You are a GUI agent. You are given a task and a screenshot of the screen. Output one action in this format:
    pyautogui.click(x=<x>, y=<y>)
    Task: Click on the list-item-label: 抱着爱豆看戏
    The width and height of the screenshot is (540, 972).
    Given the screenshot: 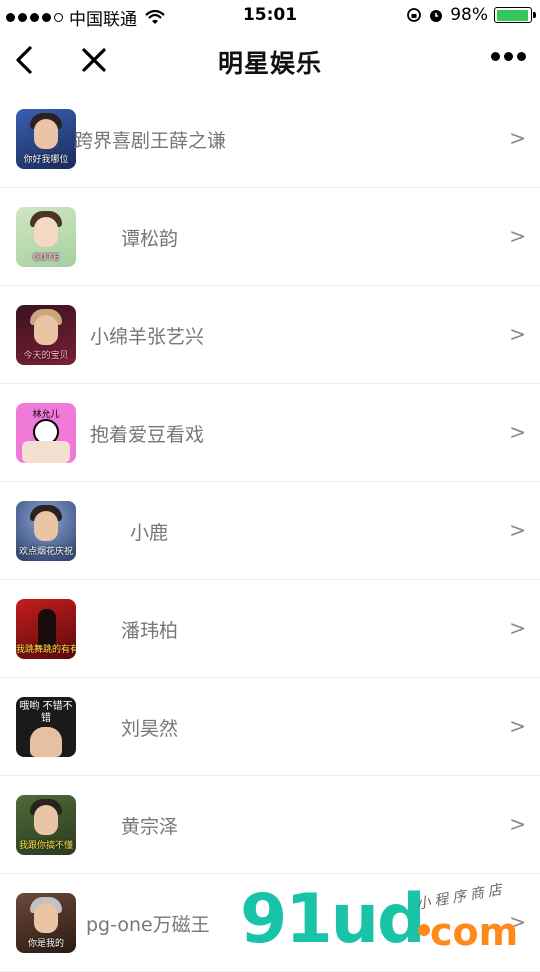 What is the action you would take?
    pyautogui.click(x=147, y=435)
    